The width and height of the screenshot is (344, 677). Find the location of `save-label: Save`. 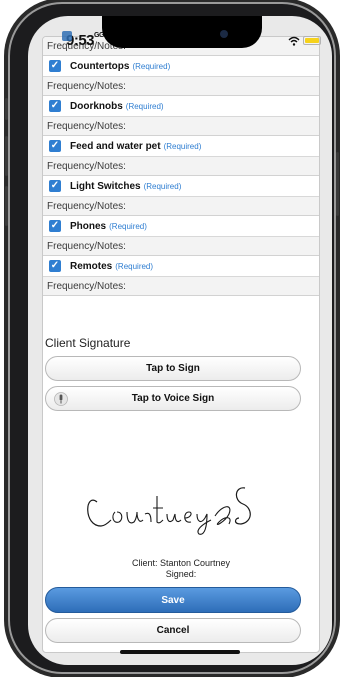

save-label: Save is located at coordinates (173, 600).